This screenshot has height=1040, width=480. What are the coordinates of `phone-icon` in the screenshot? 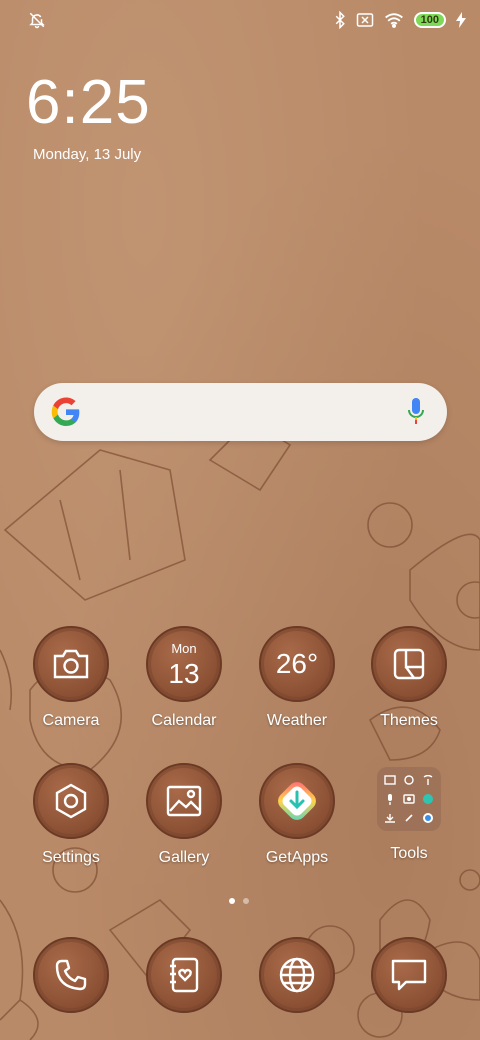 It's located at (71, 975).